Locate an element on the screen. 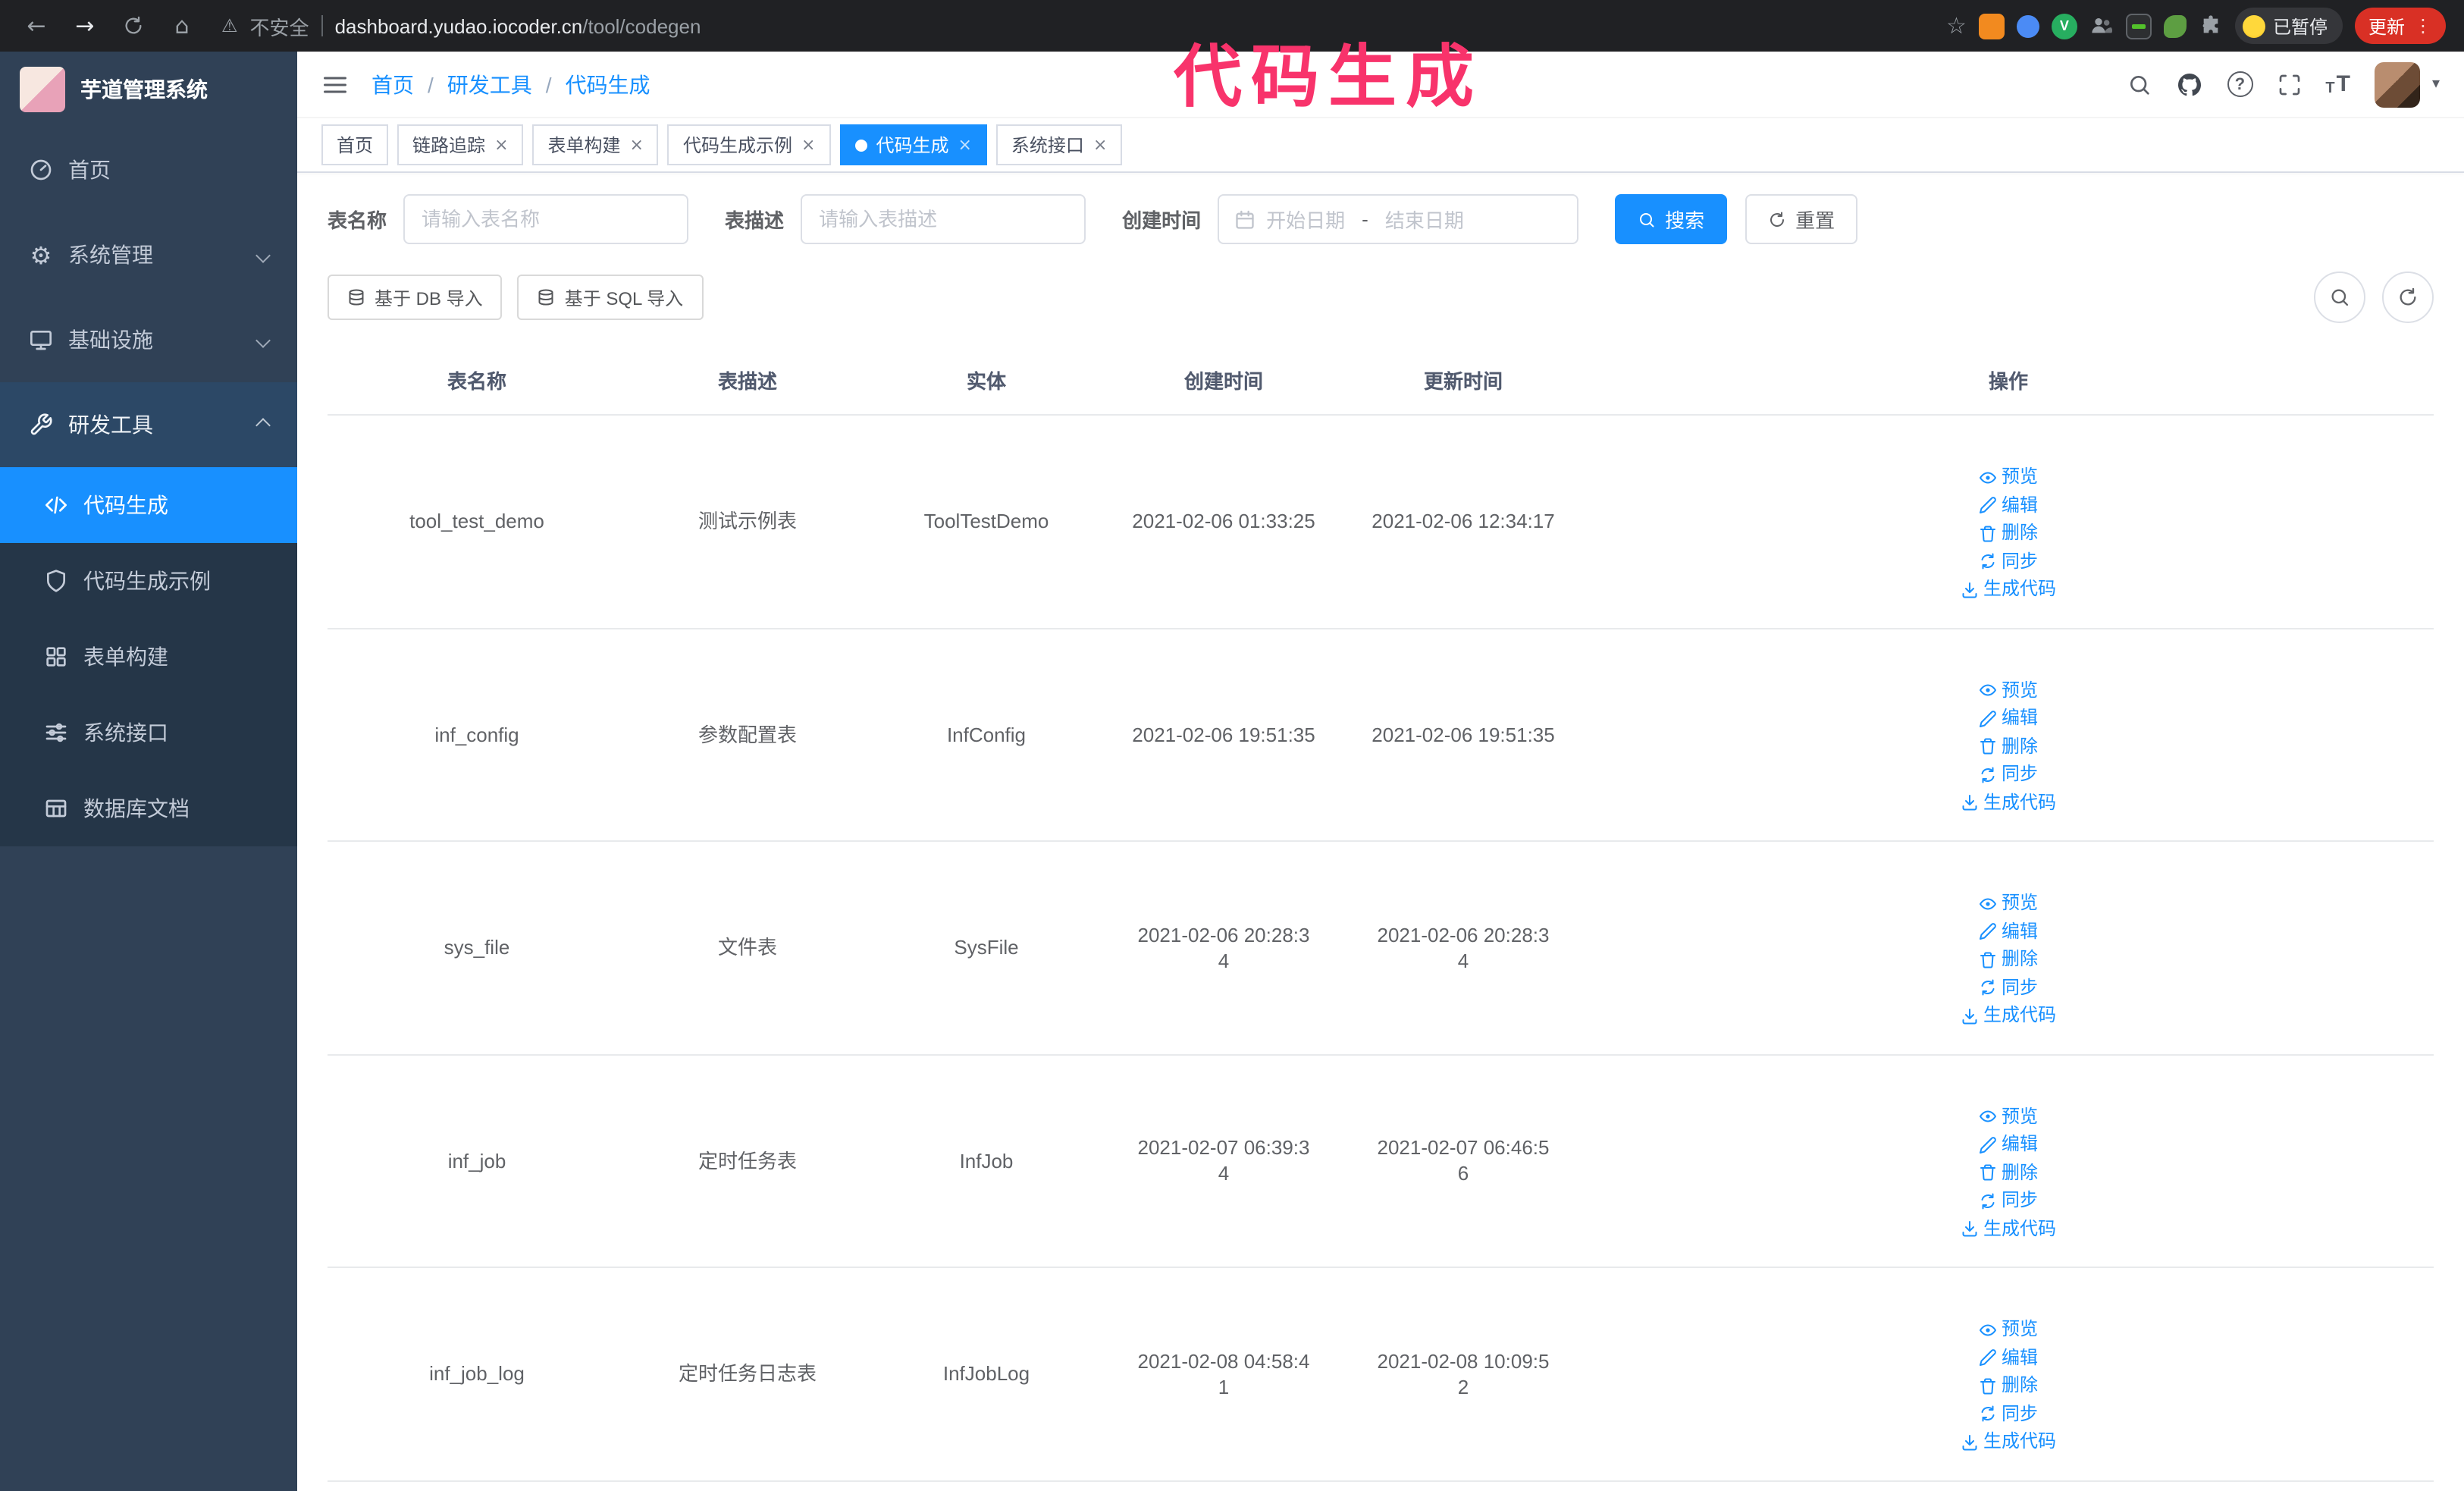 The image size is (2464, 1491). extension-icon-green: V is located at coordinates (2064, 26).